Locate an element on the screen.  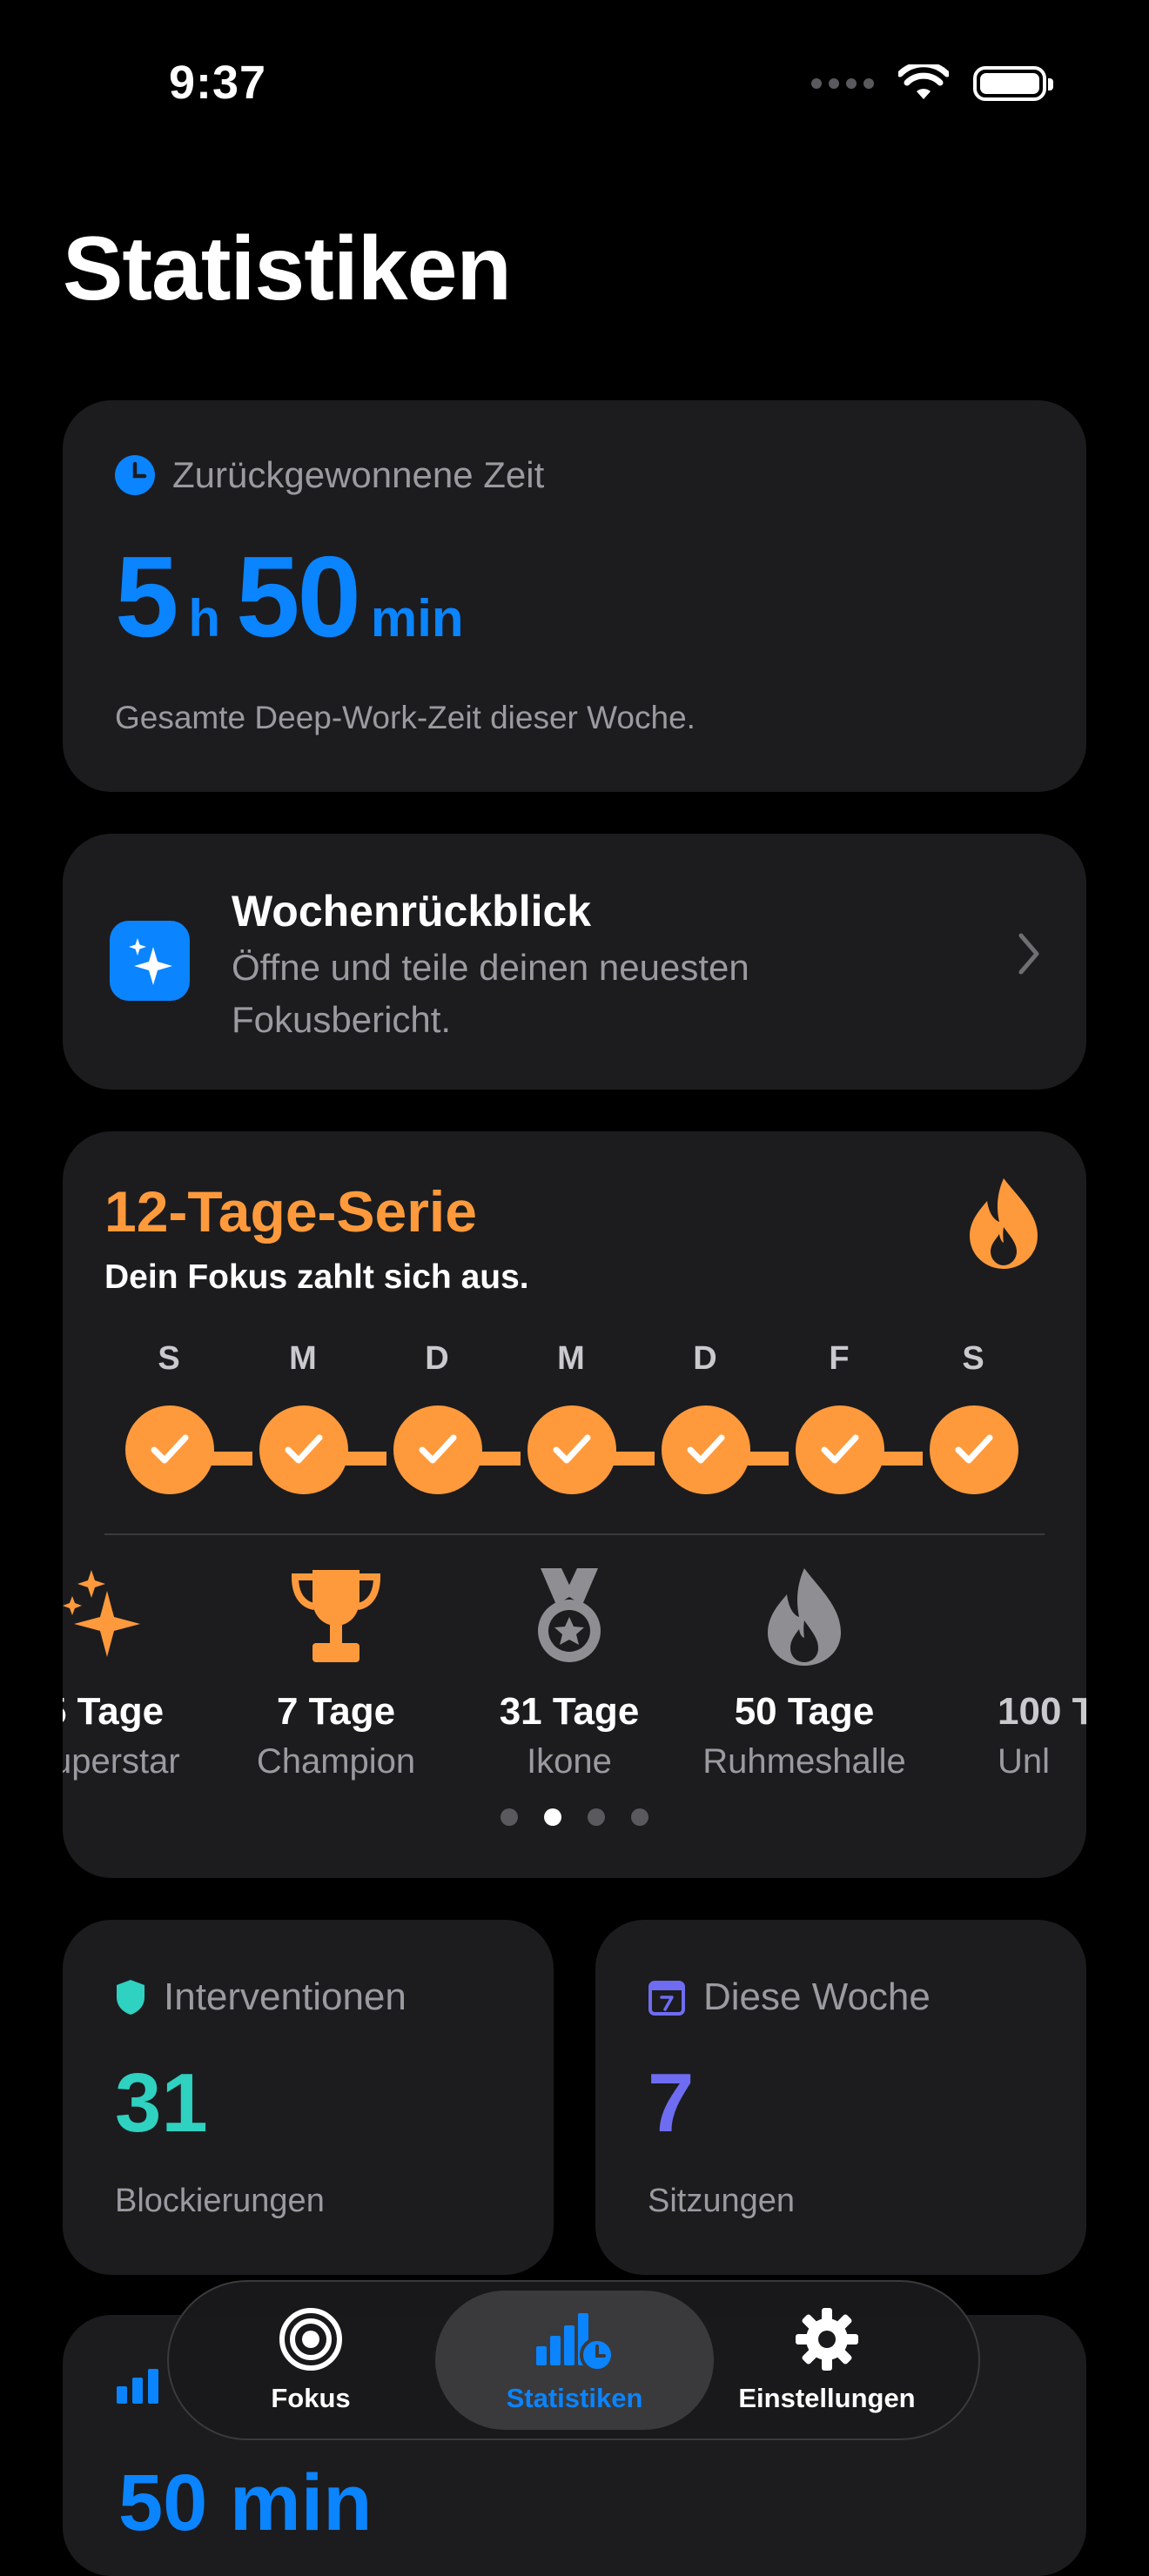
this-week-header: Diese Woche is located at coordinates (789, 1998).